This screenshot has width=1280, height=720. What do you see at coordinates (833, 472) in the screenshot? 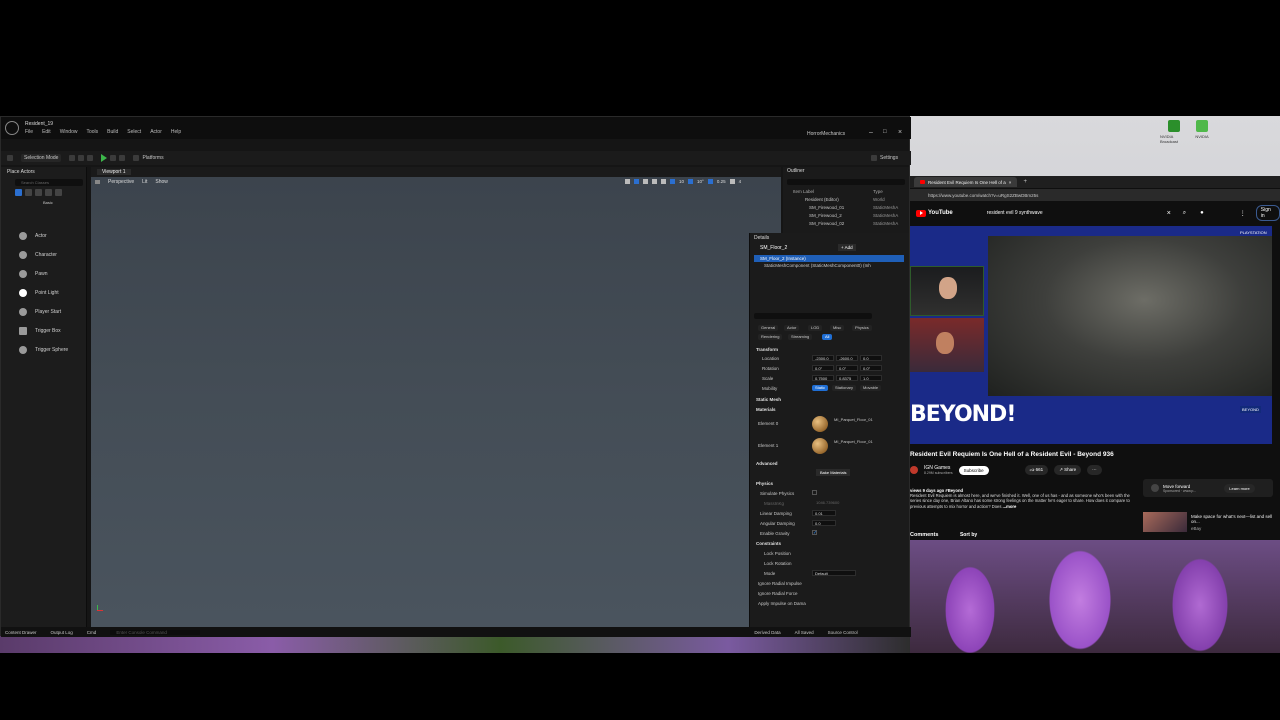
I see `bake-materials-button: Bake Materials` at bounding box center [833, 472].